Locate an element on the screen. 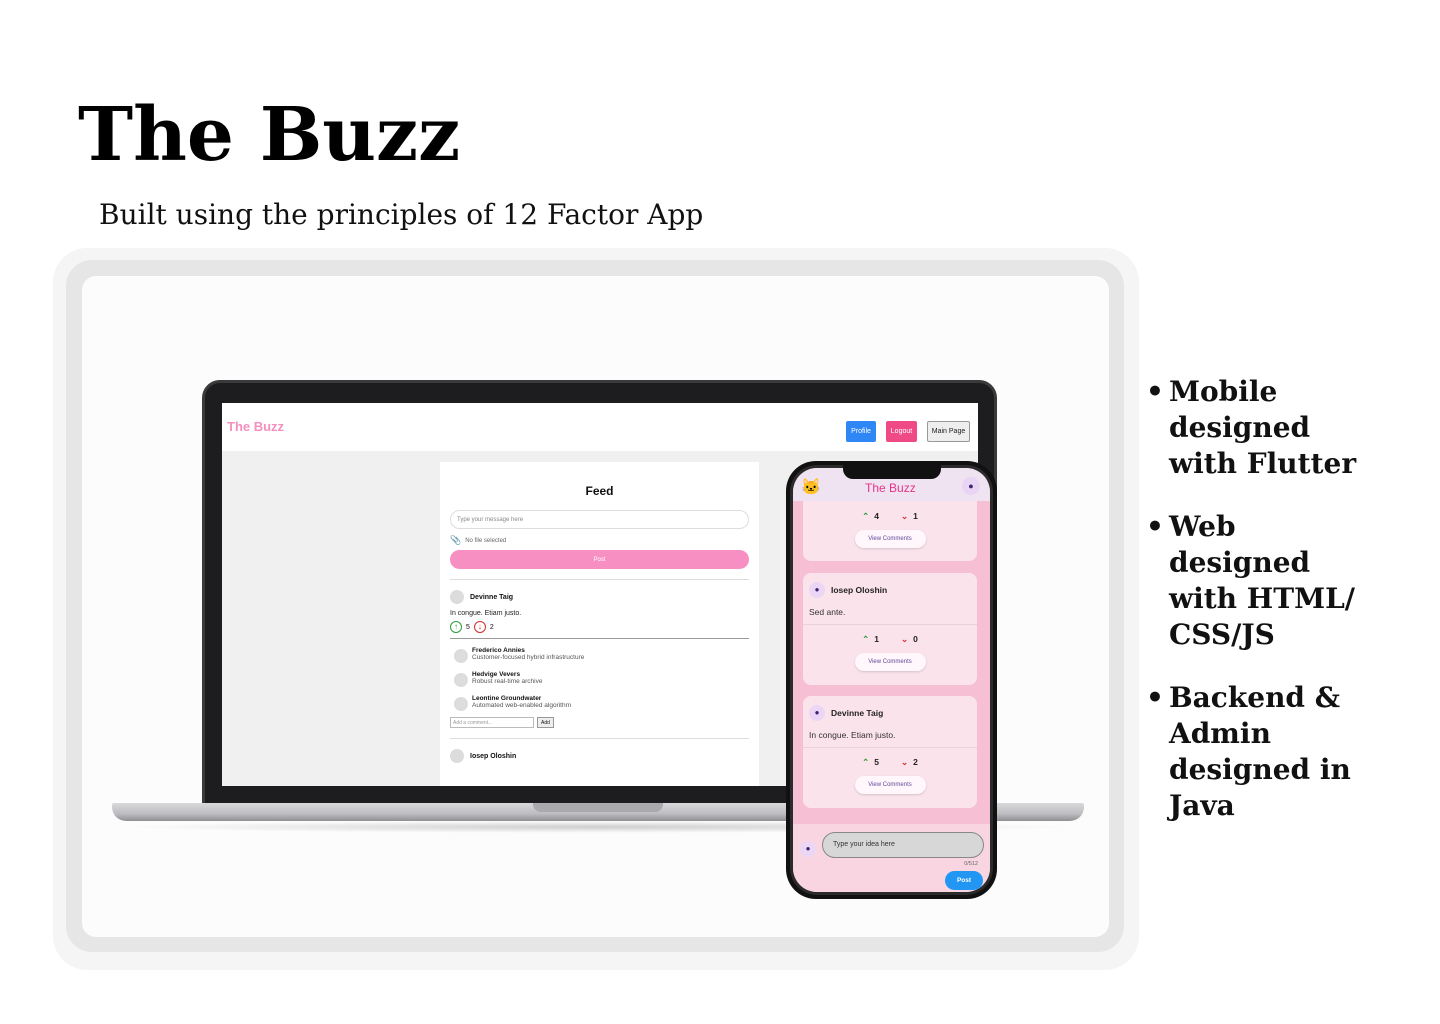 The image size is (1440, 1024). web-header: The Buzz Profile Logout Main Page is located at coordinates (600, 427).